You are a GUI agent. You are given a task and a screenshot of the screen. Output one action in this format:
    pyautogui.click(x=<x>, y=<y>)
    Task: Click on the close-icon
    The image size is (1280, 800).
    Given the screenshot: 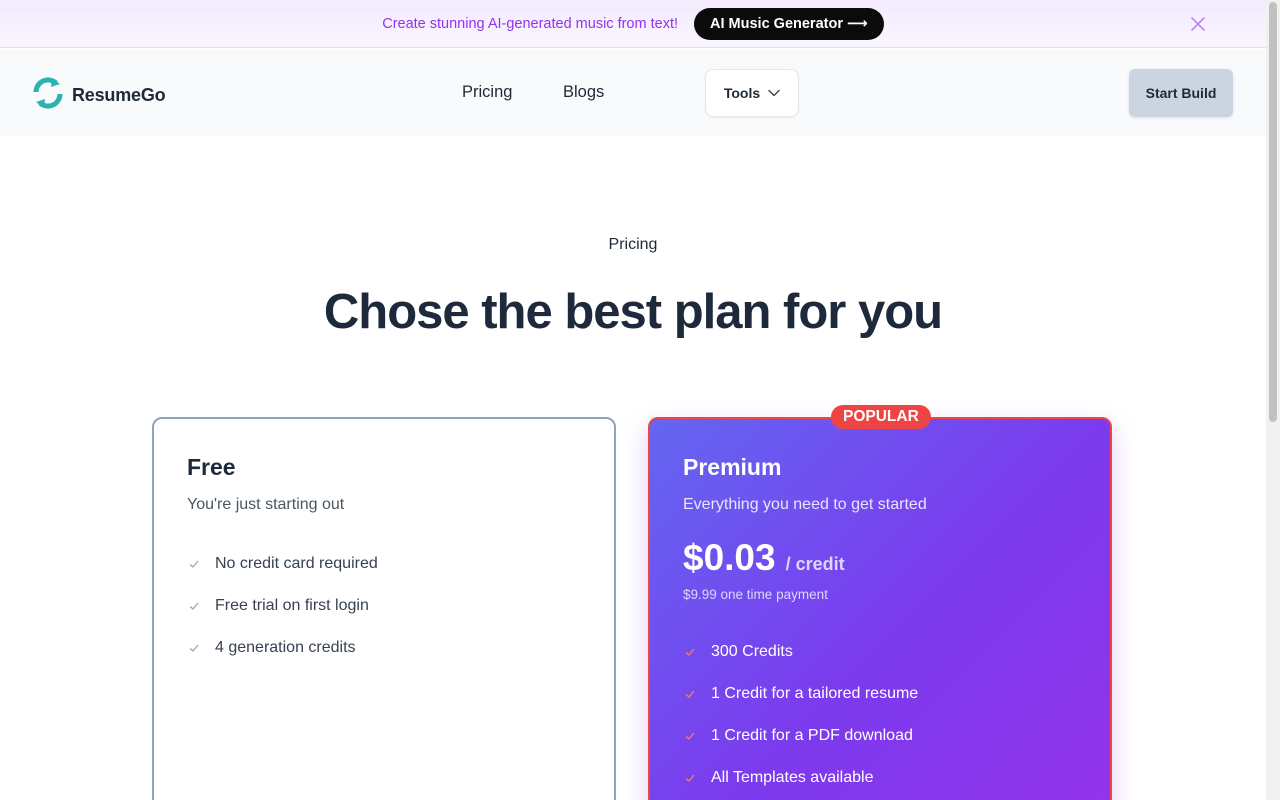 What is the action you would take?
    pyautogui.click(x=1198, y=24)
    